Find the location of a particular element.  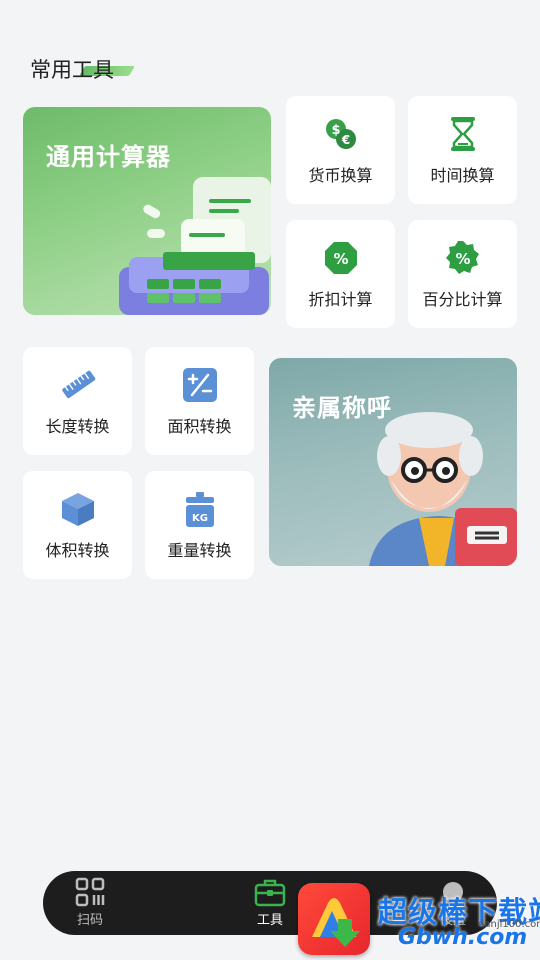

plus-minus-icon is located at coordinates (200, 385).